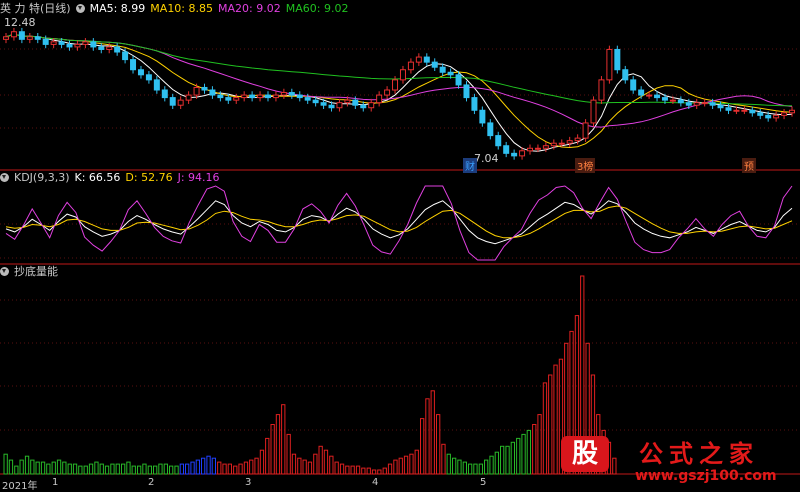 Image resolution: width=800 pixels, height=492 pixels. Describe the element at coordinates (585, 165) in the screenshot. I see `ranking-marker: 3榜` at that location.